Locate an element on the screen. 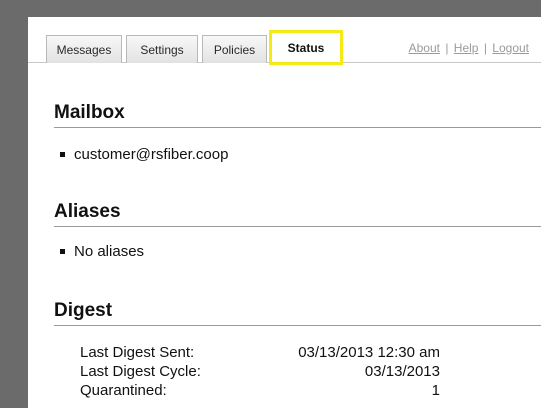 This screenshot has width=541, height=408. mailbox-heading: Mailbox is located at coordinates (297, 115).